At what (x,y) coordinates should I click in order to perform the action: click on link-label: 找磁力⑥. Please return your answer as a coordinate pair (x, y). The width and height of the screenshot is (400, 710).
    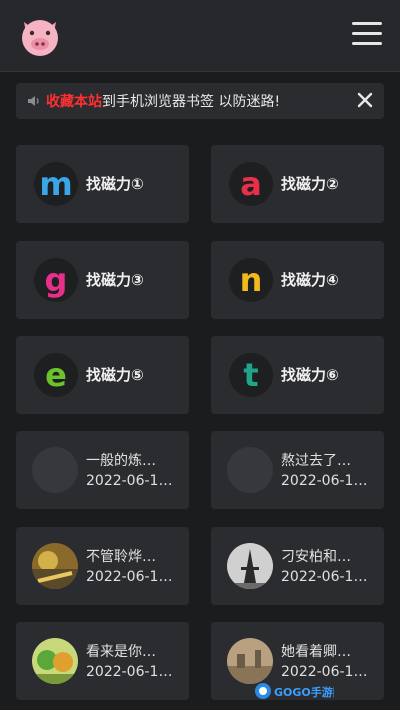
    Looking at the image, I should click on (310, 375).